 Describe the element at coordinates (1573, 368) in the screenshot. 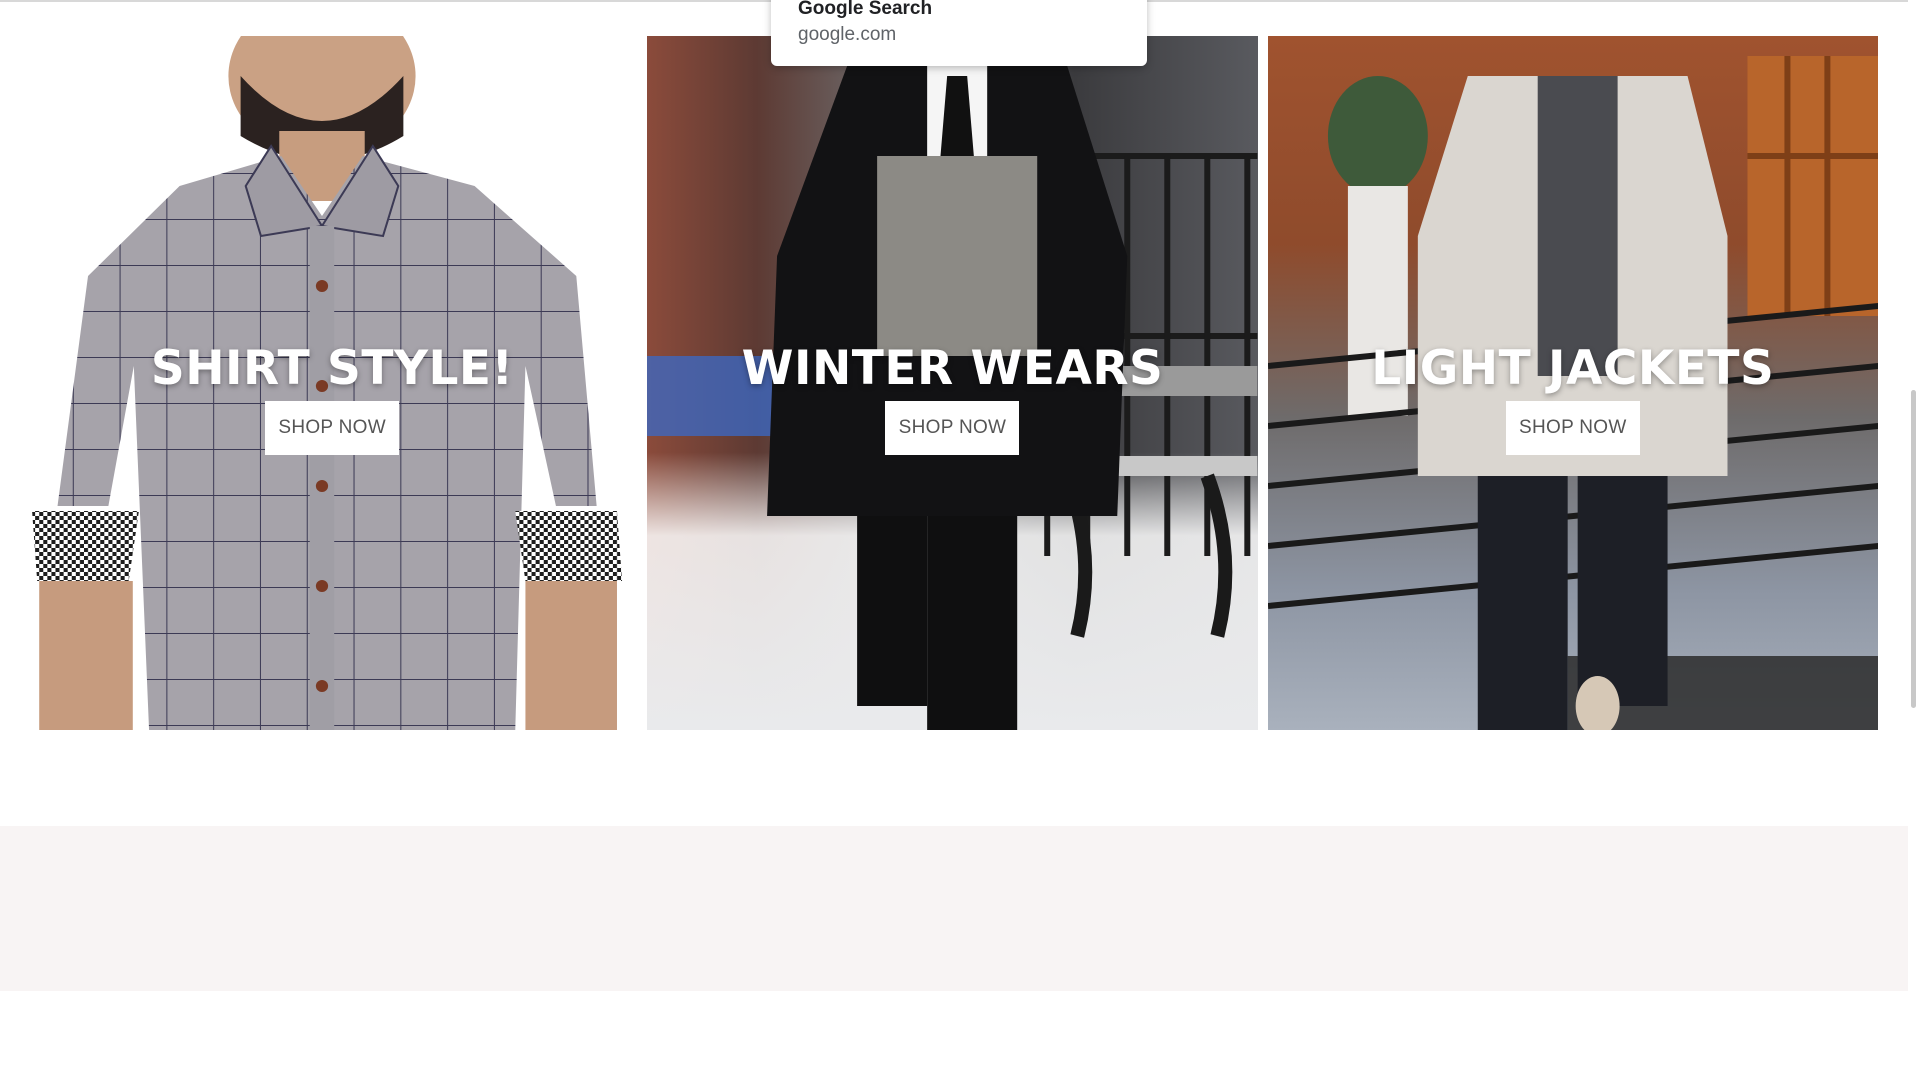

I see `banner-title: LIGHT JACKETS` at that location.